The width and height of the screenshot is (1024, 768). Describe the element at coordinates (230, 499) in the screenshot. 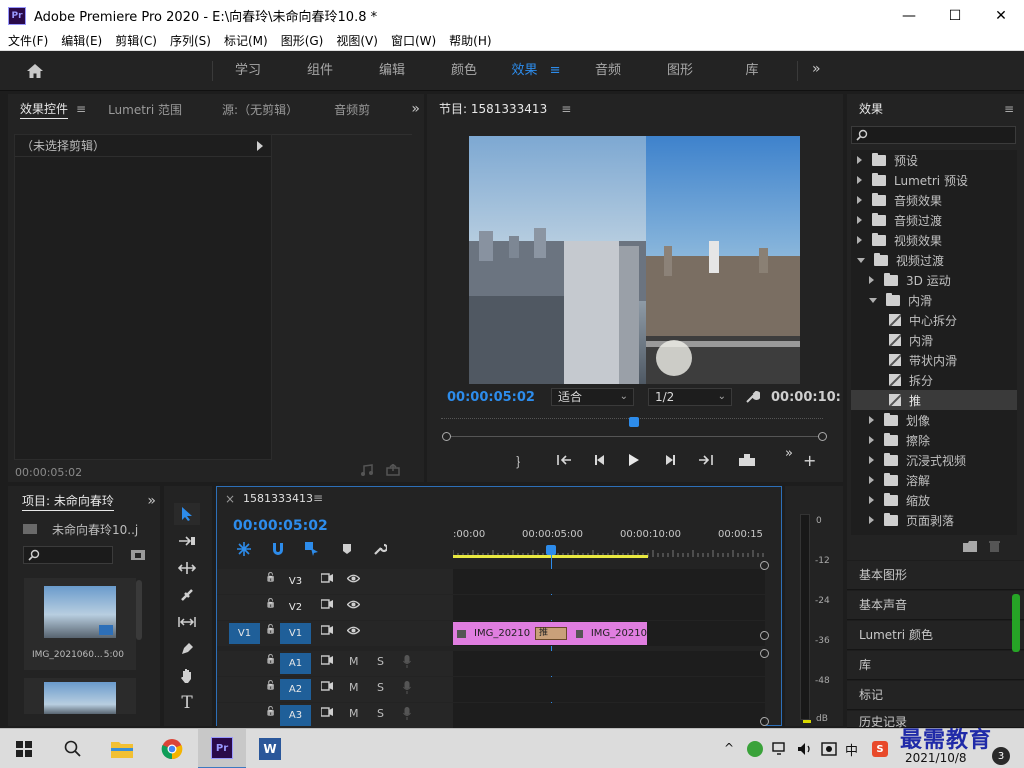

I see `timeline-close-icon: ×` at that location.